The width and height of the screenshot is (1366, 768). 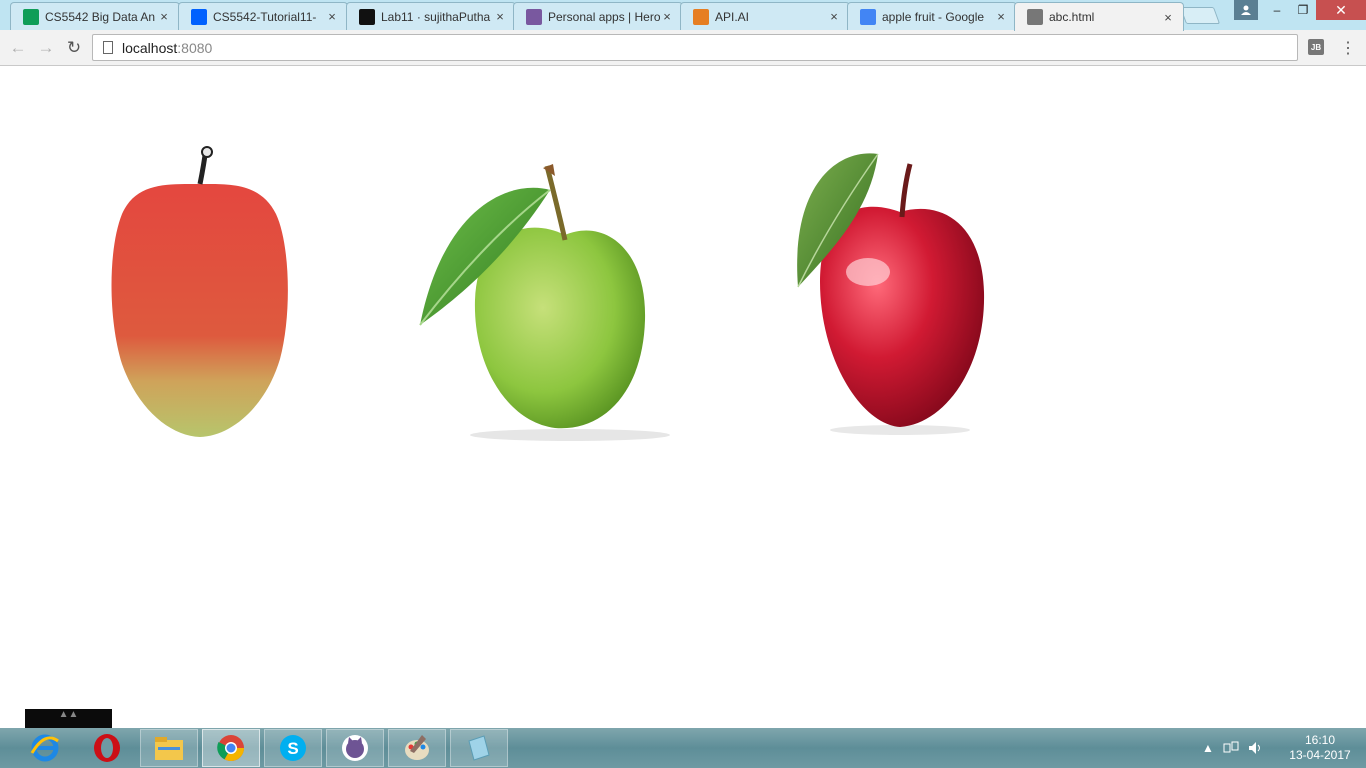 I want to click on address-bar: localhost:8080, so click(x=695, y=47).